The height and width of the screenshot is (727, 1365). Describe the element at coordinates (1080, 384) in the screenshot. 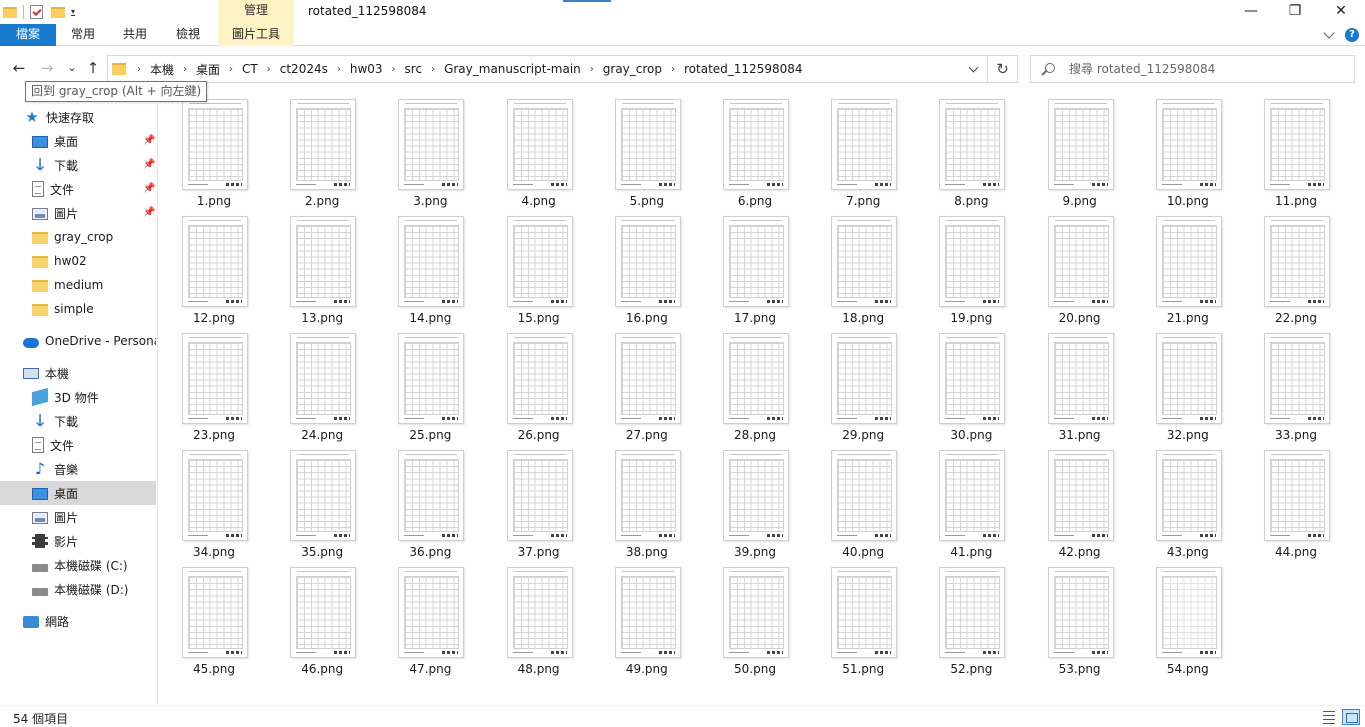

I see `file-item: 31.png` at that location.